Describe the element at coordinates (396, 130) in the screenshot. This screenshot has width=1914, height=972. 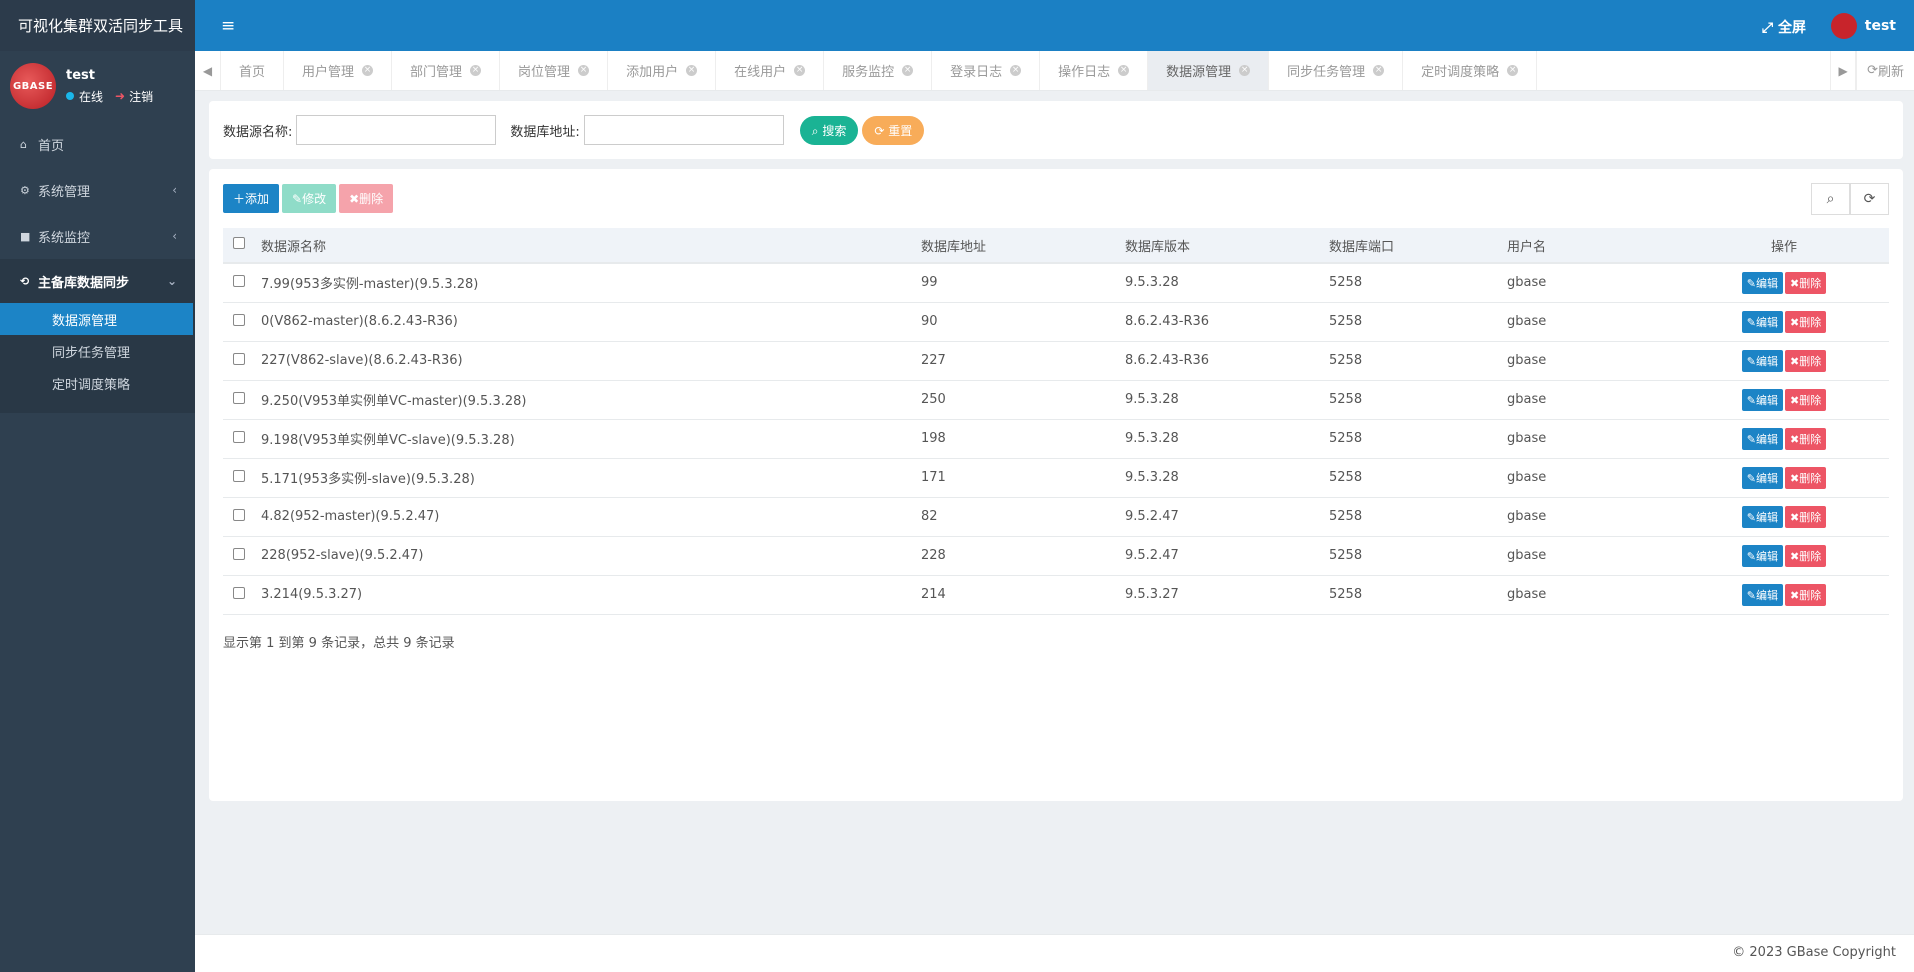
I see `datasource-name-input` at that location.